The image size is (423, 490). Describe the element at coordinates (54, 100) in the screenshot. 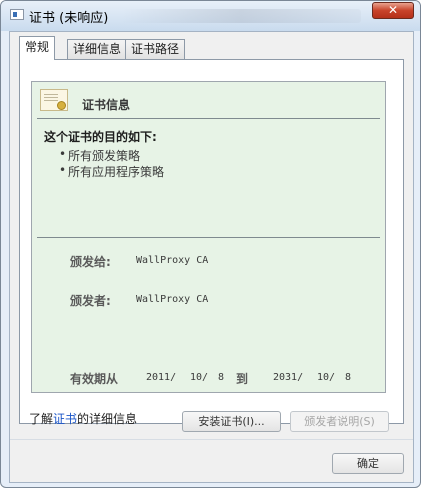

I see `certificate-icon` at that location.